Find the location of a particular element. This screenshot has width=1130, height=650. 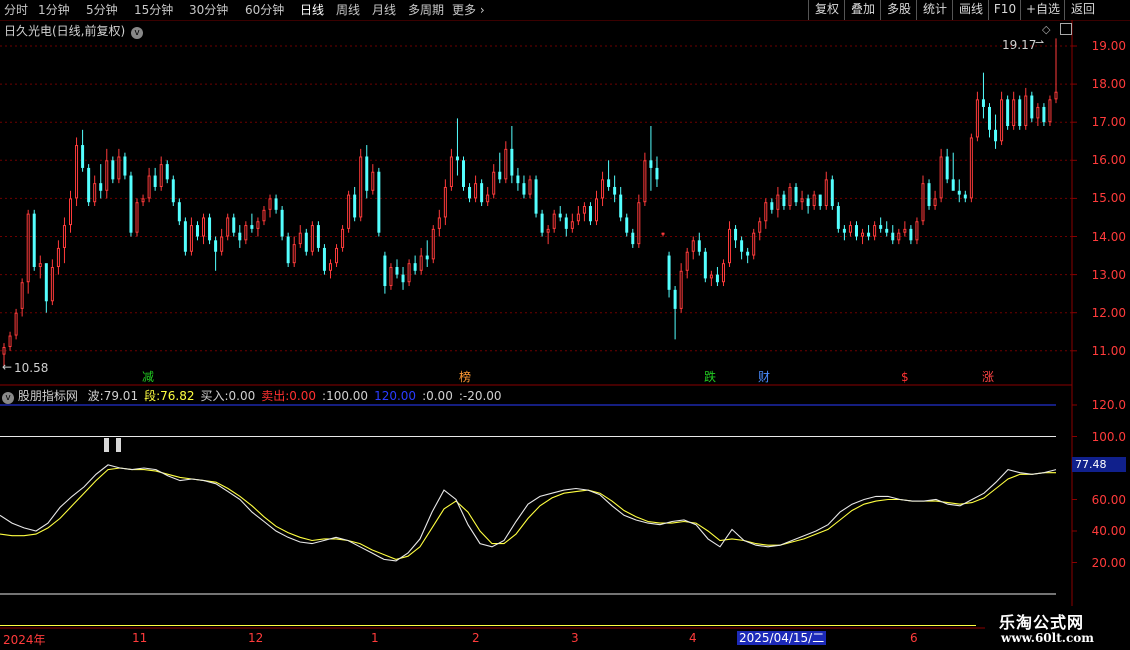

price-axis-label: 19.00 is located at coordinates (1108, 46).